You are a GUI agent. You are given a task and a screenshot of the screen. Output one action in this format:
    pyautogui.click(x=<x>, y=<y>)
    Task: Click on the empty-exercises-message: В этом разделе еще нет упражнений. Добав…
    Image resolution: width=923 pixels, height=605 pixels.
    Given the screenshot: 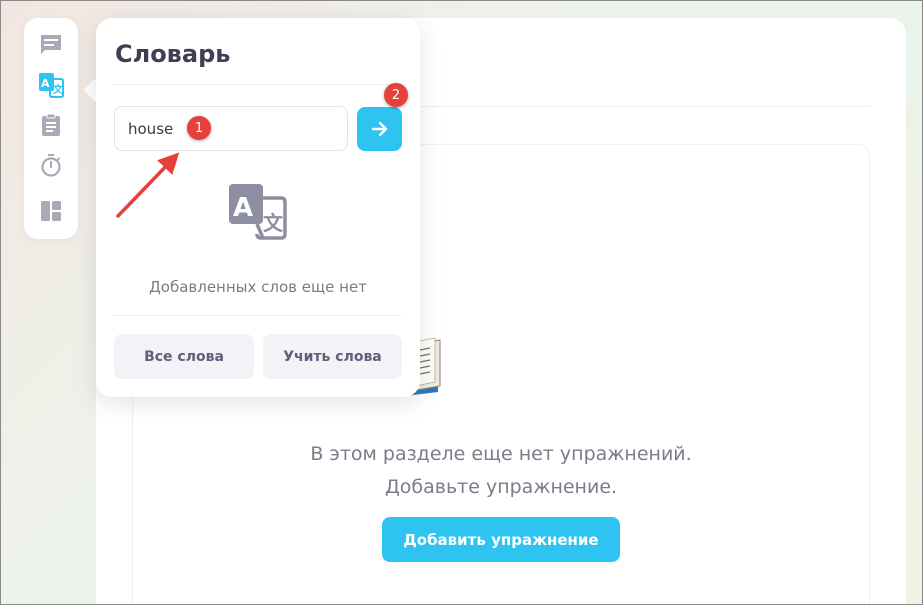 What is the action you would take?
    pyautogui.click(x=501, y=471)
    